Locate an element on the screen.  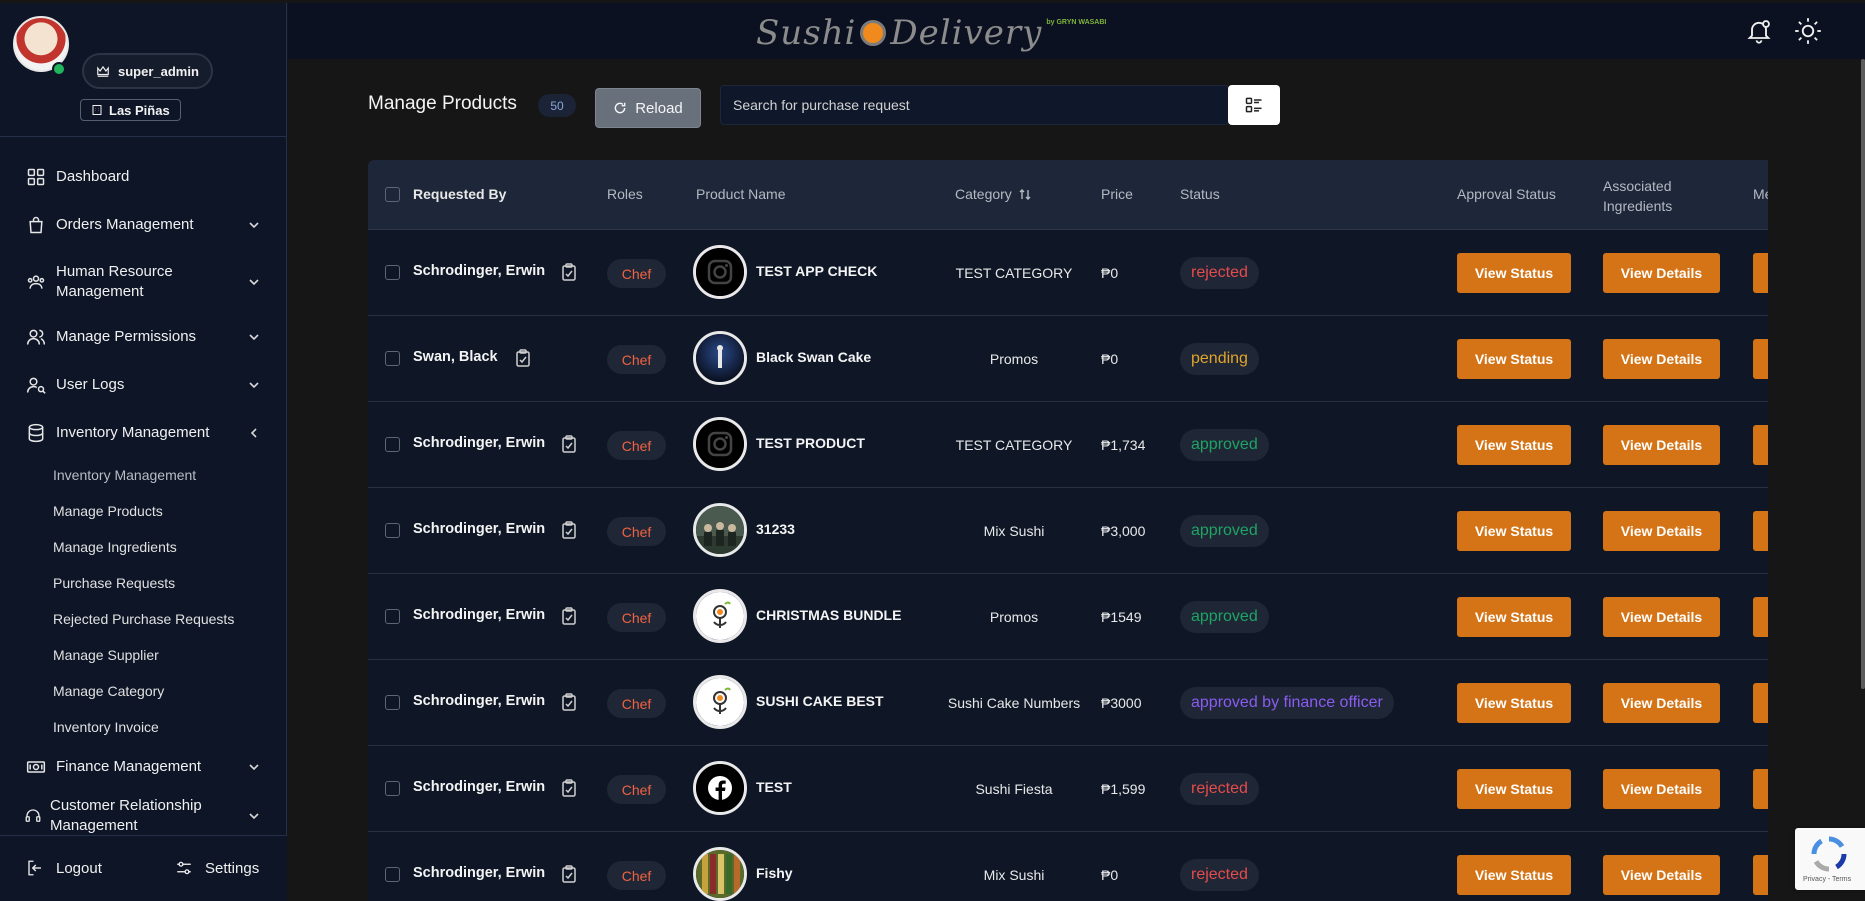
column-more: Me is located at coordinates (1760, 194).